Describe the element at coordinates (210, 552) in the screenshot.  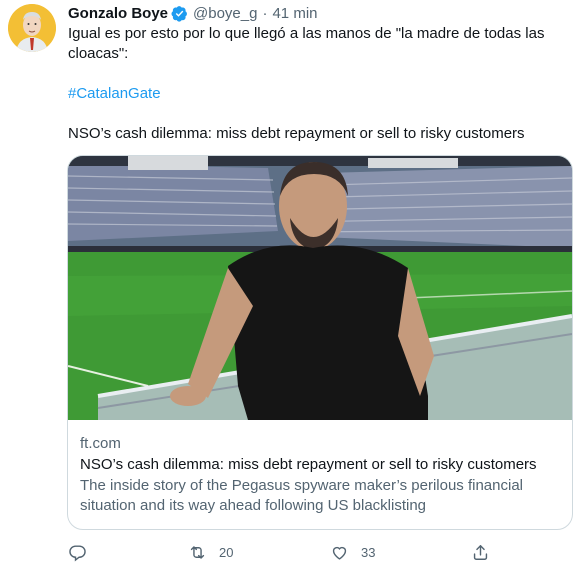
I see `retweet-button: 20` at that location.